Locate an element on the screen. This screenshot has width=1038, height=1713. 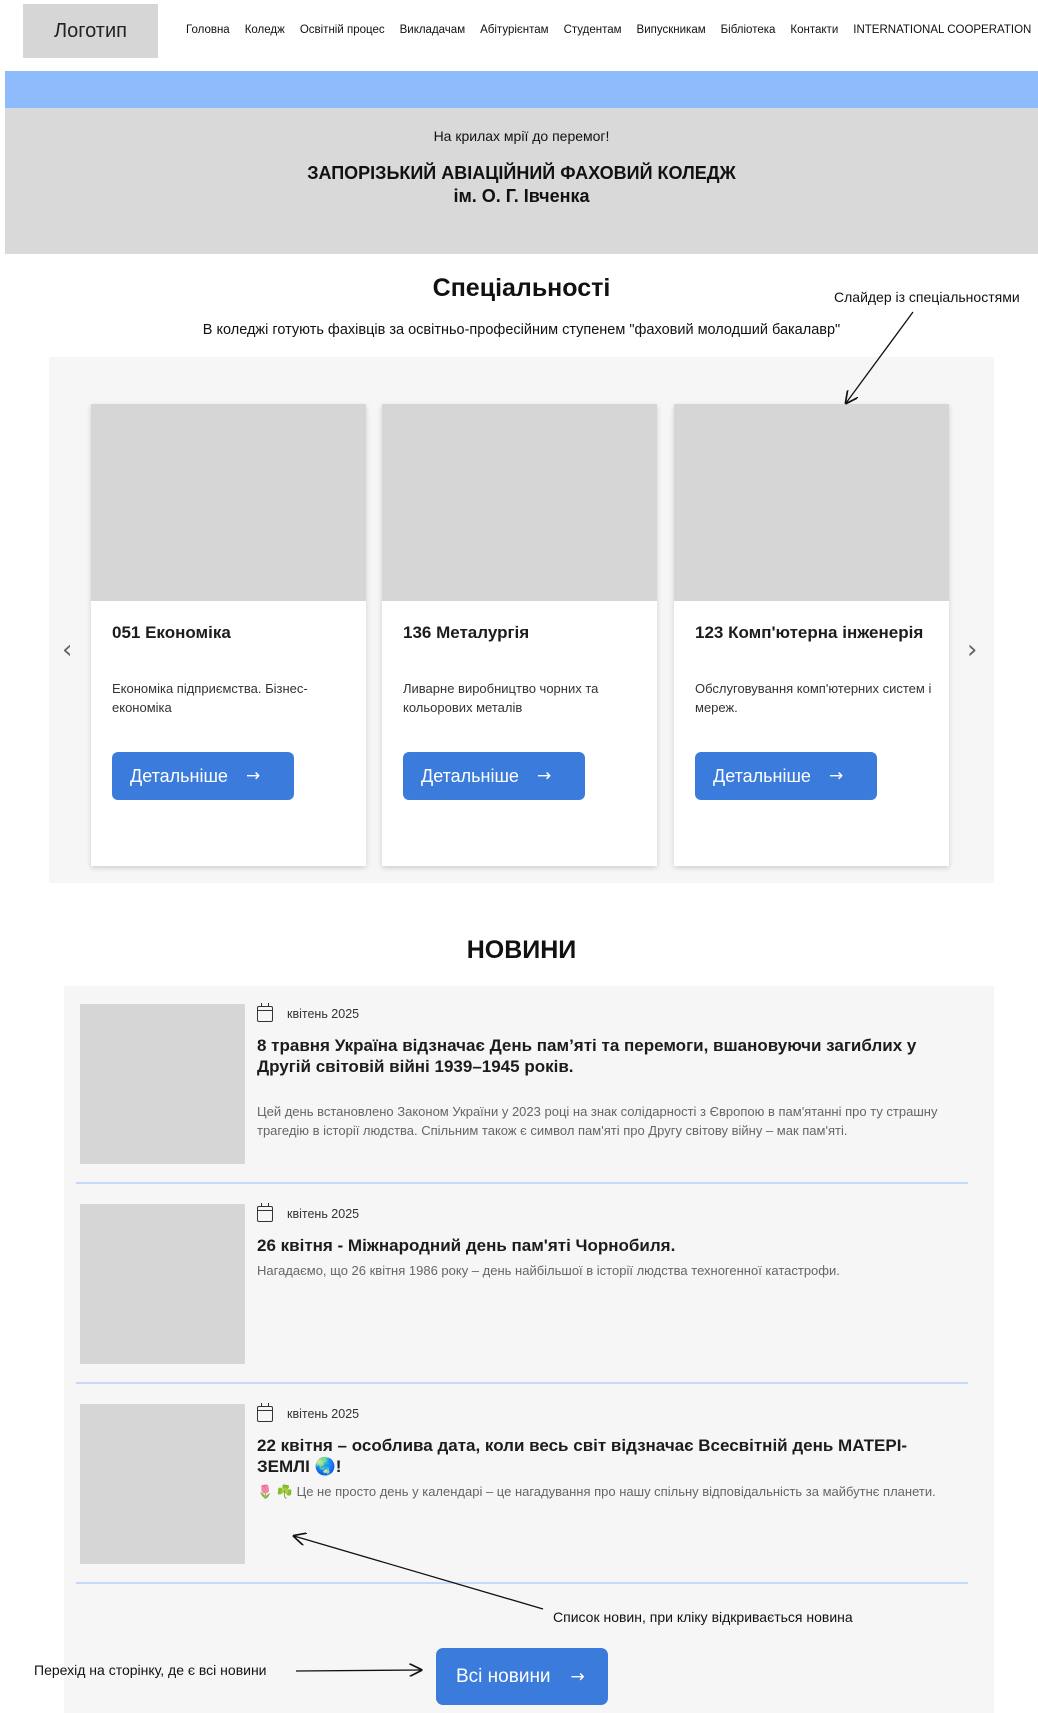
logo: Логотип is located at coordinates (90, 31).